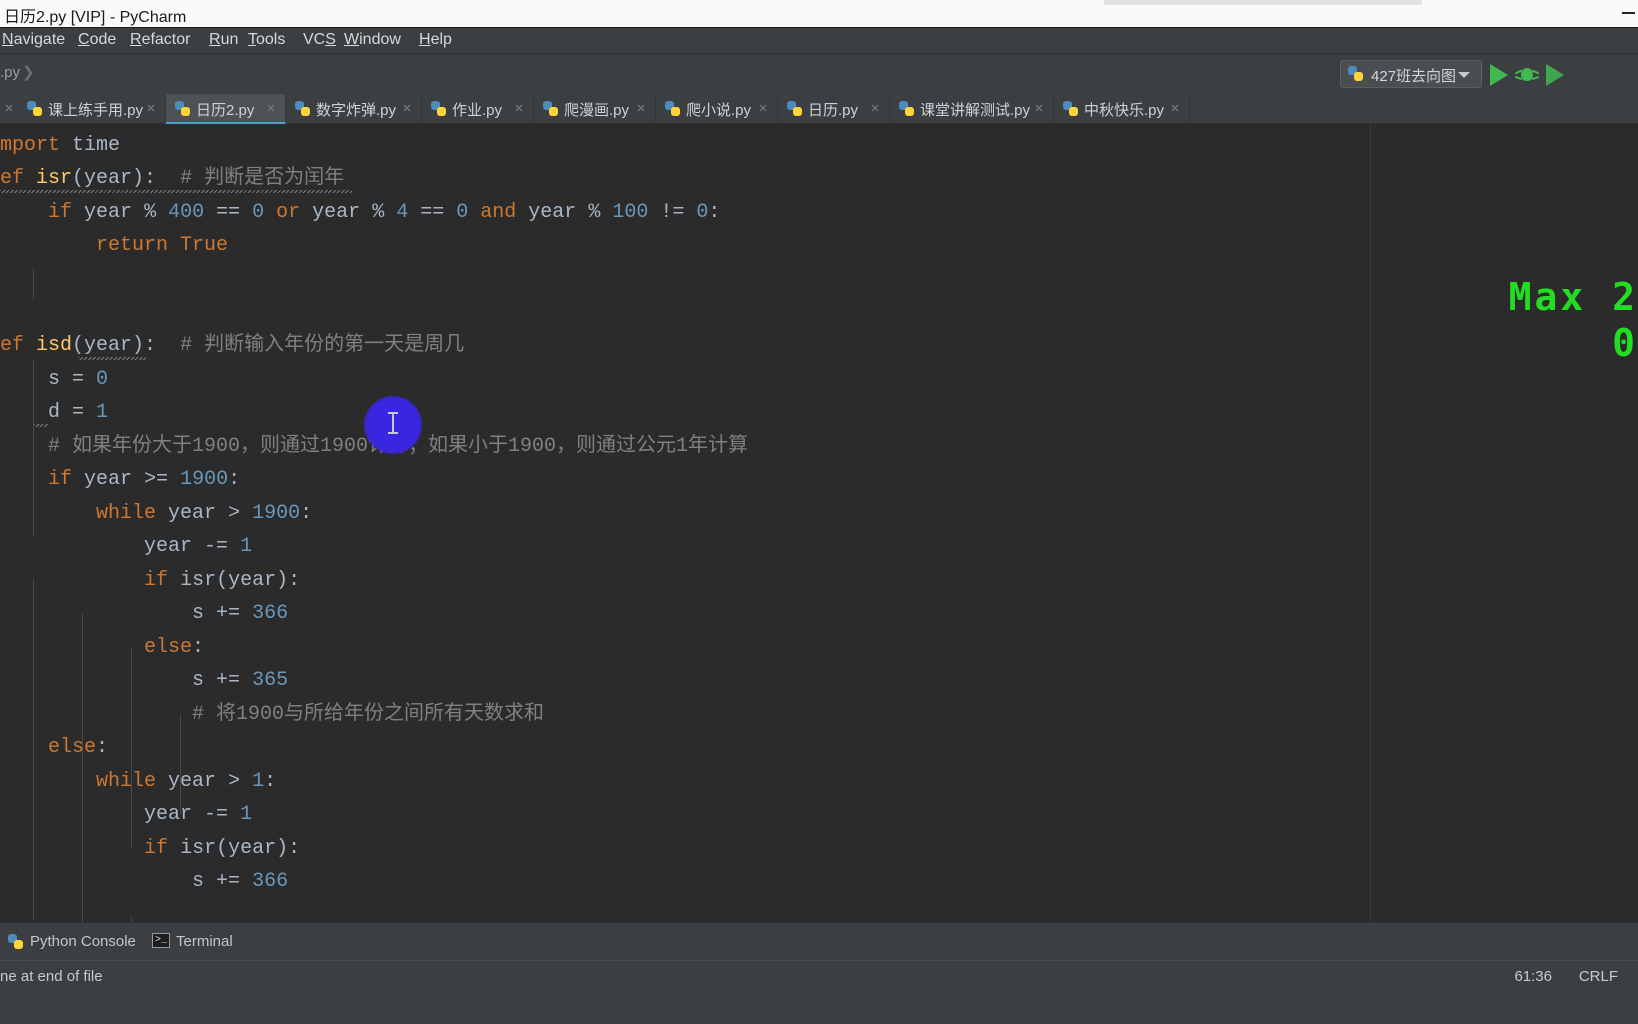 The height and width of the screenshot is (1024, 1638). I want to click on window-titlebar: 日历2.py [VIP] - PyCharm, so click(819, 14).